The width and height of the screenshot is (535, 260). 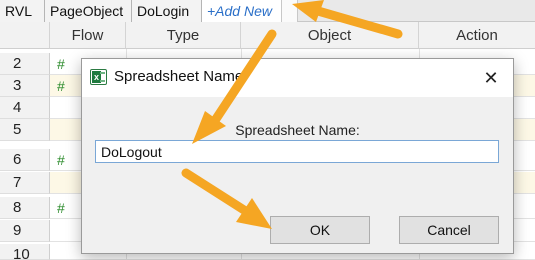 I want to click on column-header-flow: Flow, so click(x=88, y=35).